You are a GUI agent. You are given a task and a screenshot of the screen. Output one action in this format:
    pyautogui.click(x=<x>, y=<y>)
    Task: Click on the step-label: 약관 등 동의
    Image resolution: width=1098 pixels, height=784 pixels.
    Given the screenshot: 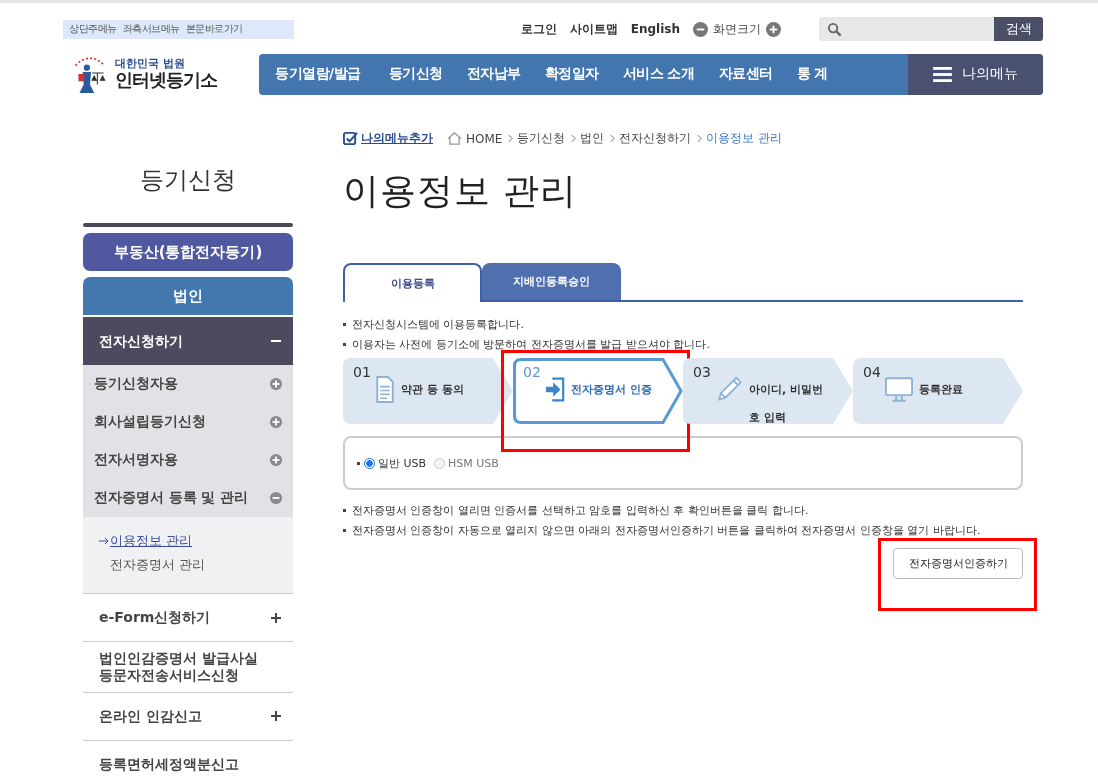 What is the action you would take?
    pyautogui.click(x=432, y=390)
    